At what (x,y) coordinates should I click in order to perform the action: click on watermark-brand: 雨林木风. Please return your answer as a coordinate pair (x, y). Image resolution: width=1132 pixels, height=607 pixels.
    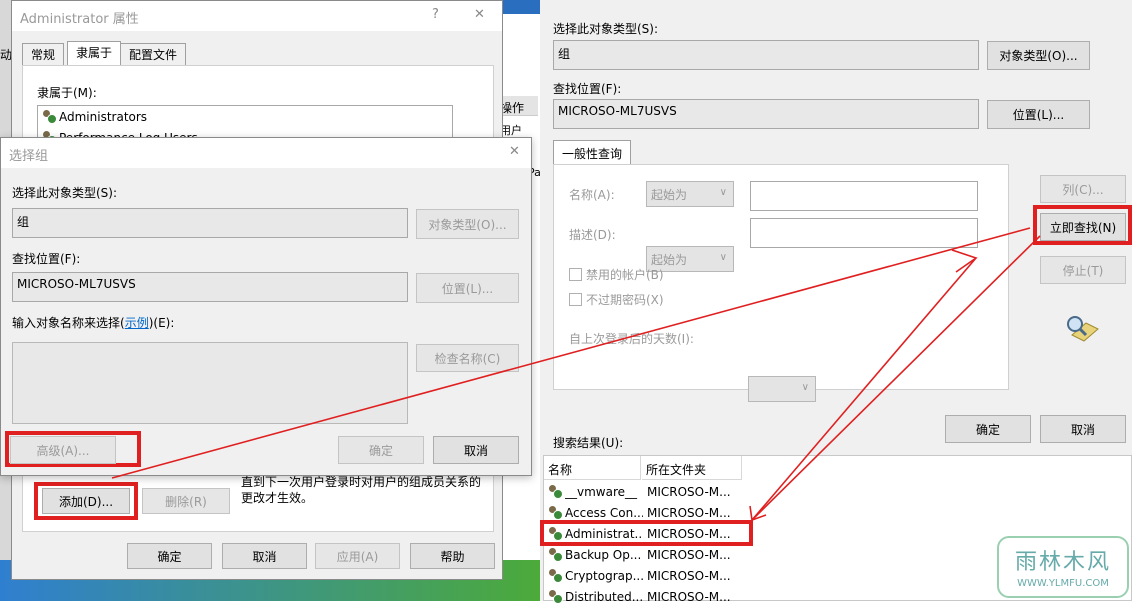
    Looking at the image, I should click on (1062, 562).